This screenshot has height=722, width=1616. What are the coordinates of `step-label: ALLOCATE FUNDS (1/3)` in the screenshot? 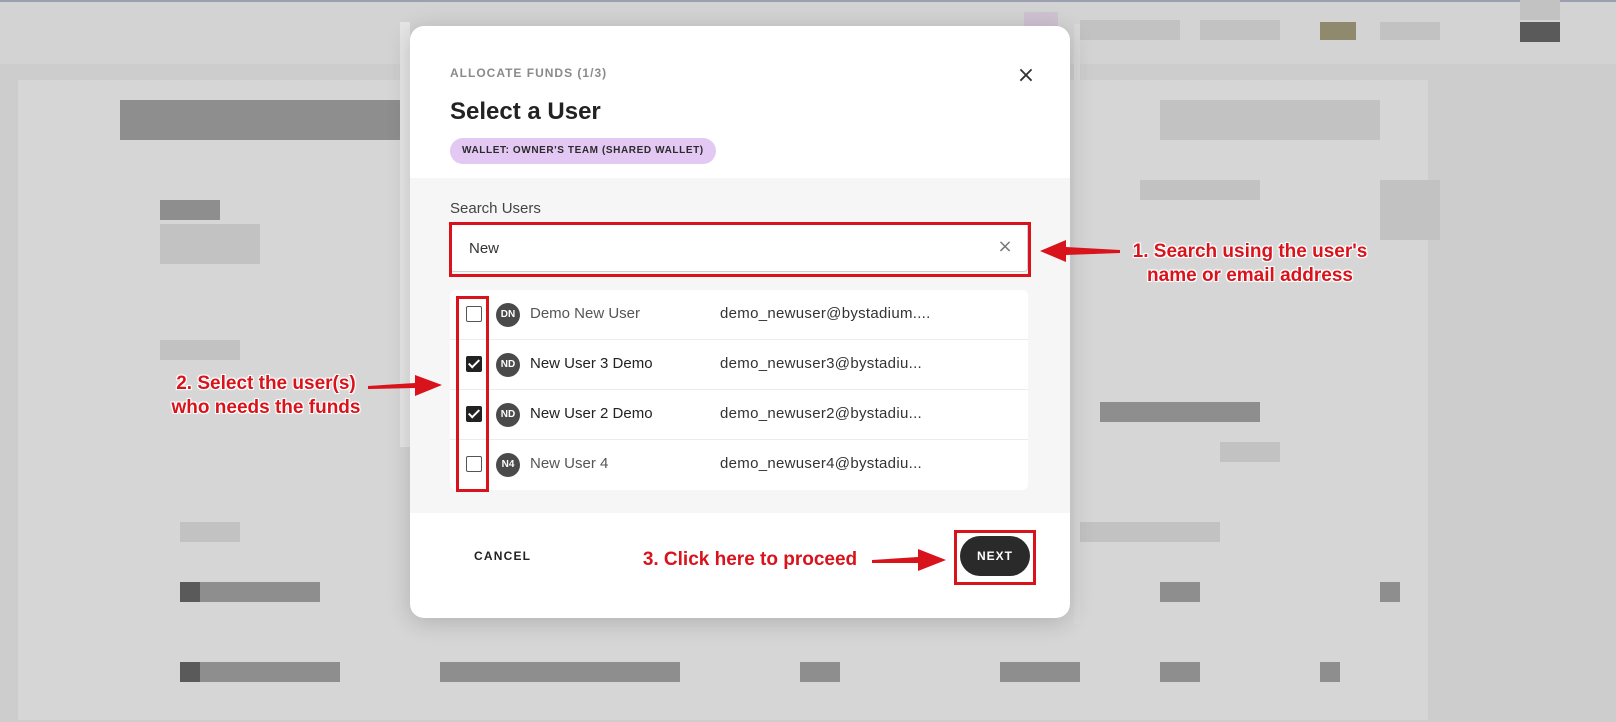 It's located at (529, 73).